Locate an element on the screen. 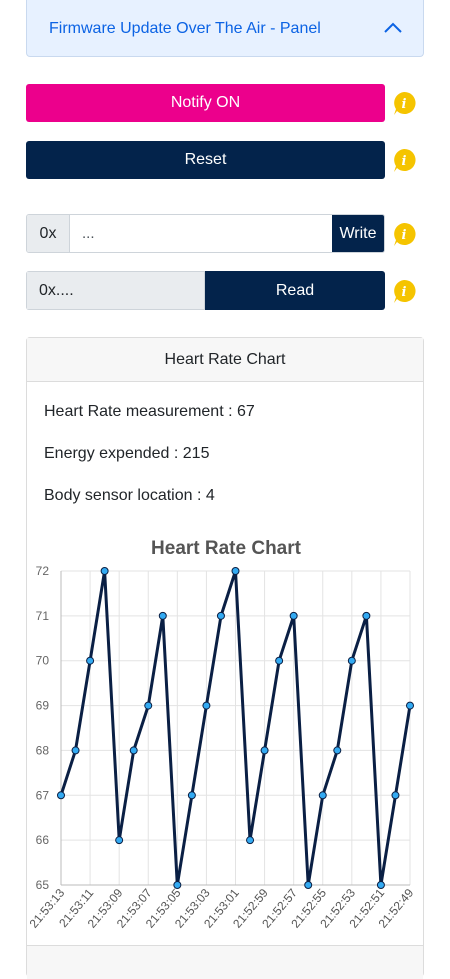  card-header: Heart Rate Chart is located at coordinates (225, 360).